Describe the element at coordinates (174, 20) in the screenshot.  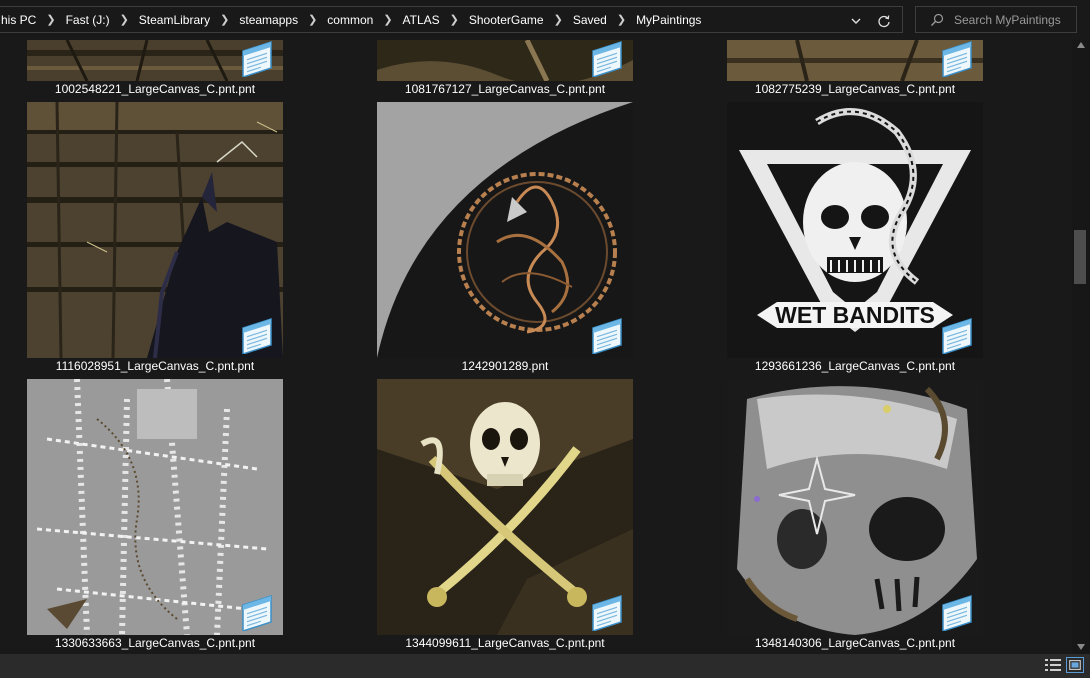
I see `breadcrumb-steamlibrary: SteamLibrary` at that location.